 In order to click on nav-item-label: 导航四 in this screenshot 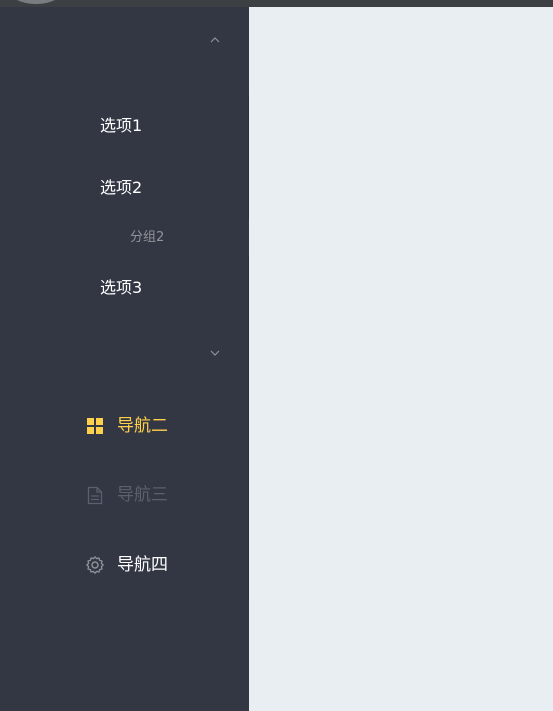, I will do `click(142, 565)`.